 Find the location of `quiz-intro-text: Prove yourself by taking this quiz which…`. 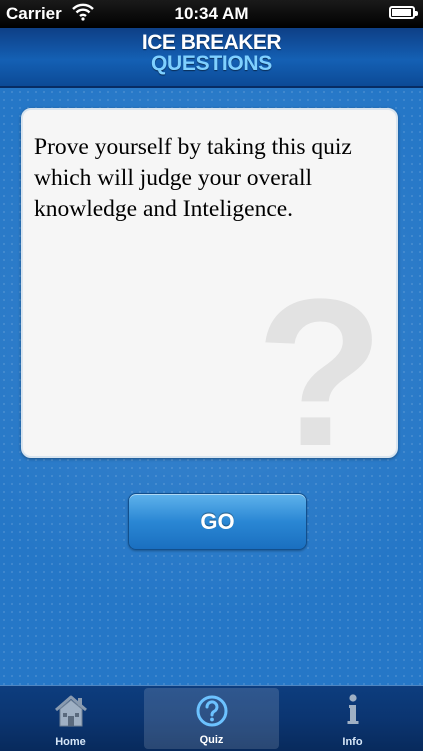

quiz-intro-text: Prove yourself by taking this quiz which… is located at coordinates (193, 178).